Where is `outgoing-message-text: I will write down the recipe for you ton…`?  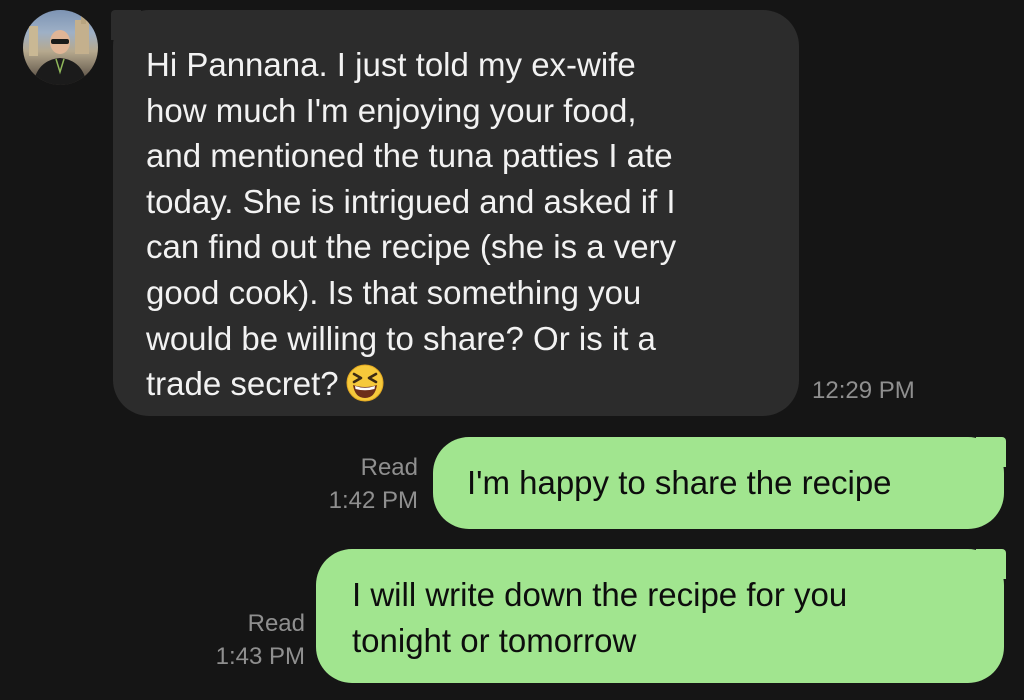
outgoing-message-text: I will write down the recipe for you ton… is located at coordinates (600, 617).